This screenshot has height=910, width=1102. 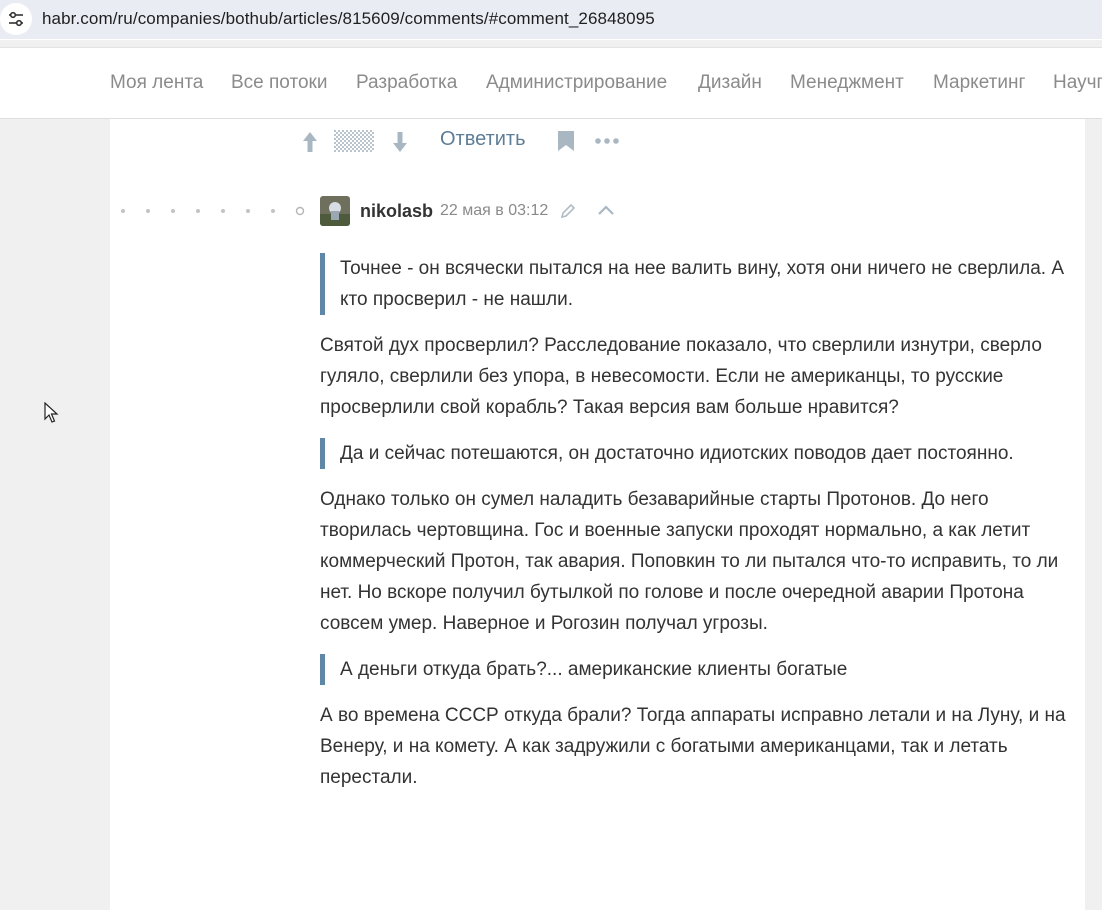 What do you see at coordinates (335, 211) in the screenshot?
I see `avatar` at bounding box center [335, 211].